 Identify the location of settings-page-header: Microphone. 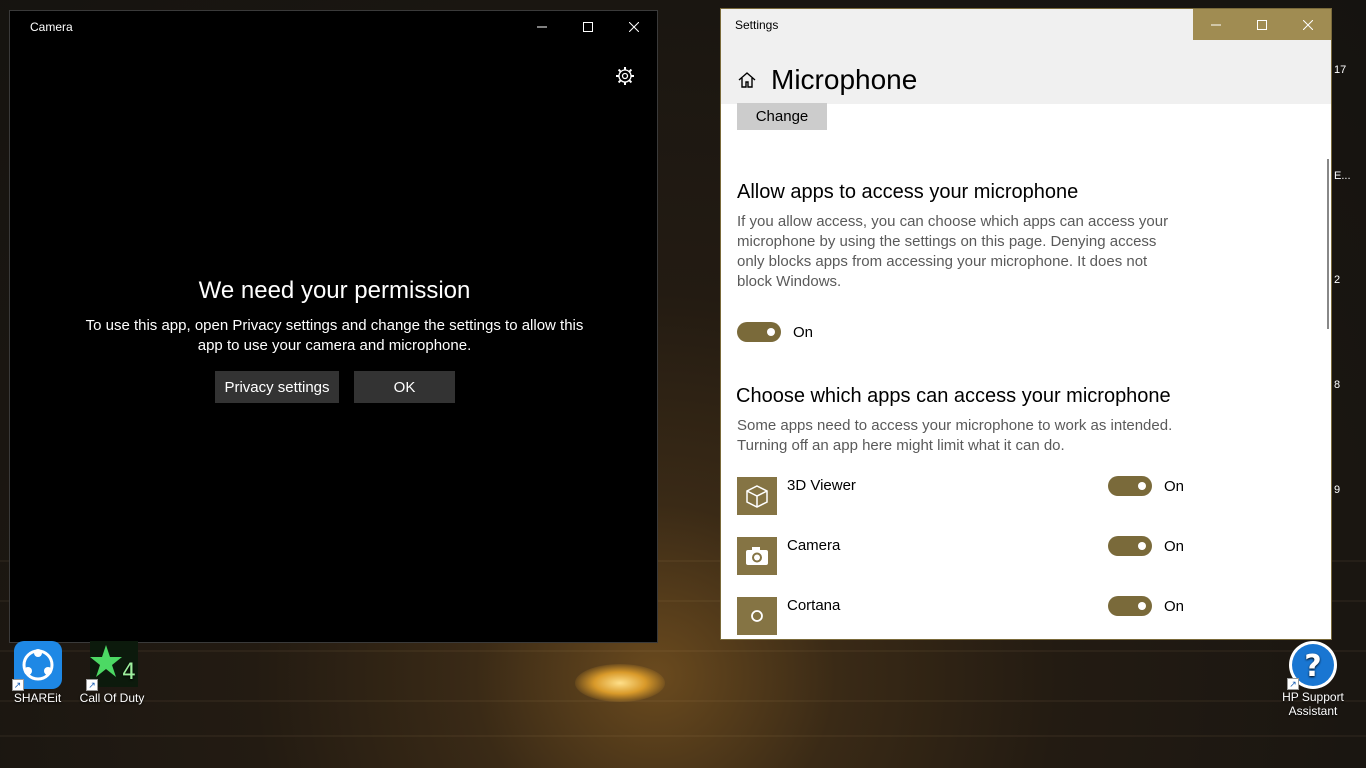
(1026, 72).